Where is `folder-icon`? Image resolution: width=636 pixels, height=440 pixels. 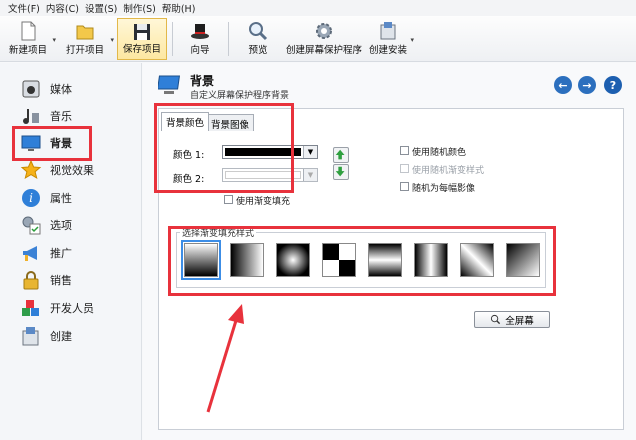
folder-icon is located at coordinates (85, 32).